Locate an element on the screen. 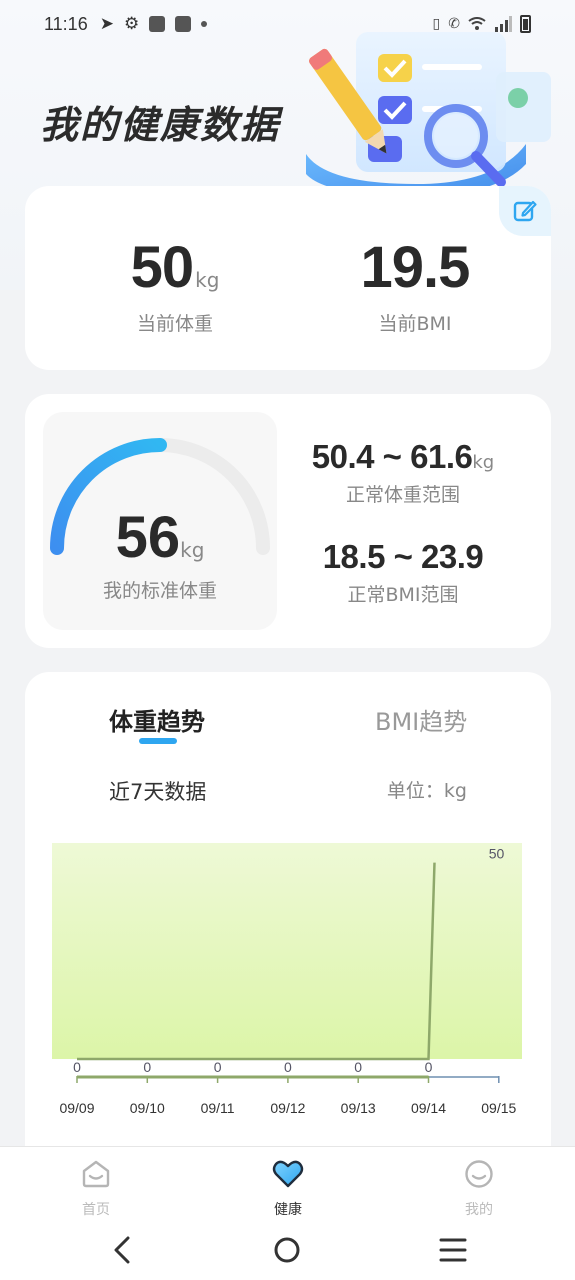 Image resolution: width=575 pixels, height=1280 pixels. home-icon is located at coordinates (96, 1174).